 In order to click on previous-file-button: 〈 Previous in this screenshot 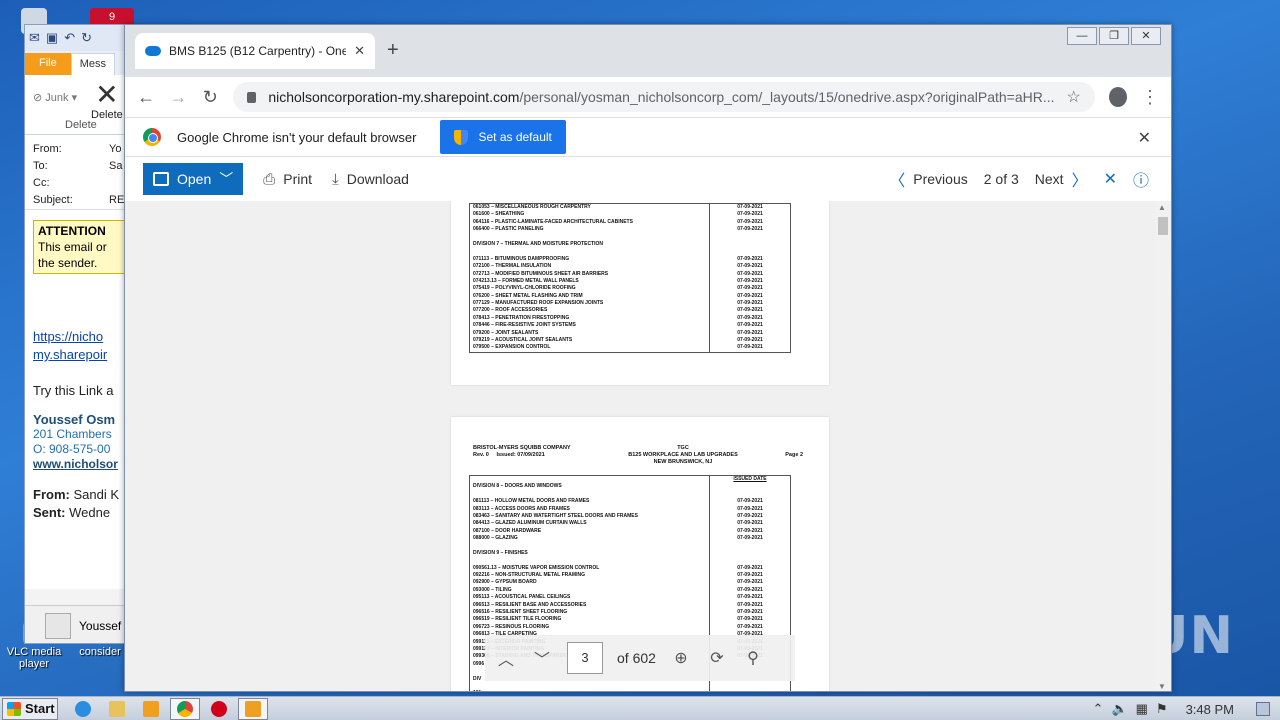, I will do `click(928, 179)`.